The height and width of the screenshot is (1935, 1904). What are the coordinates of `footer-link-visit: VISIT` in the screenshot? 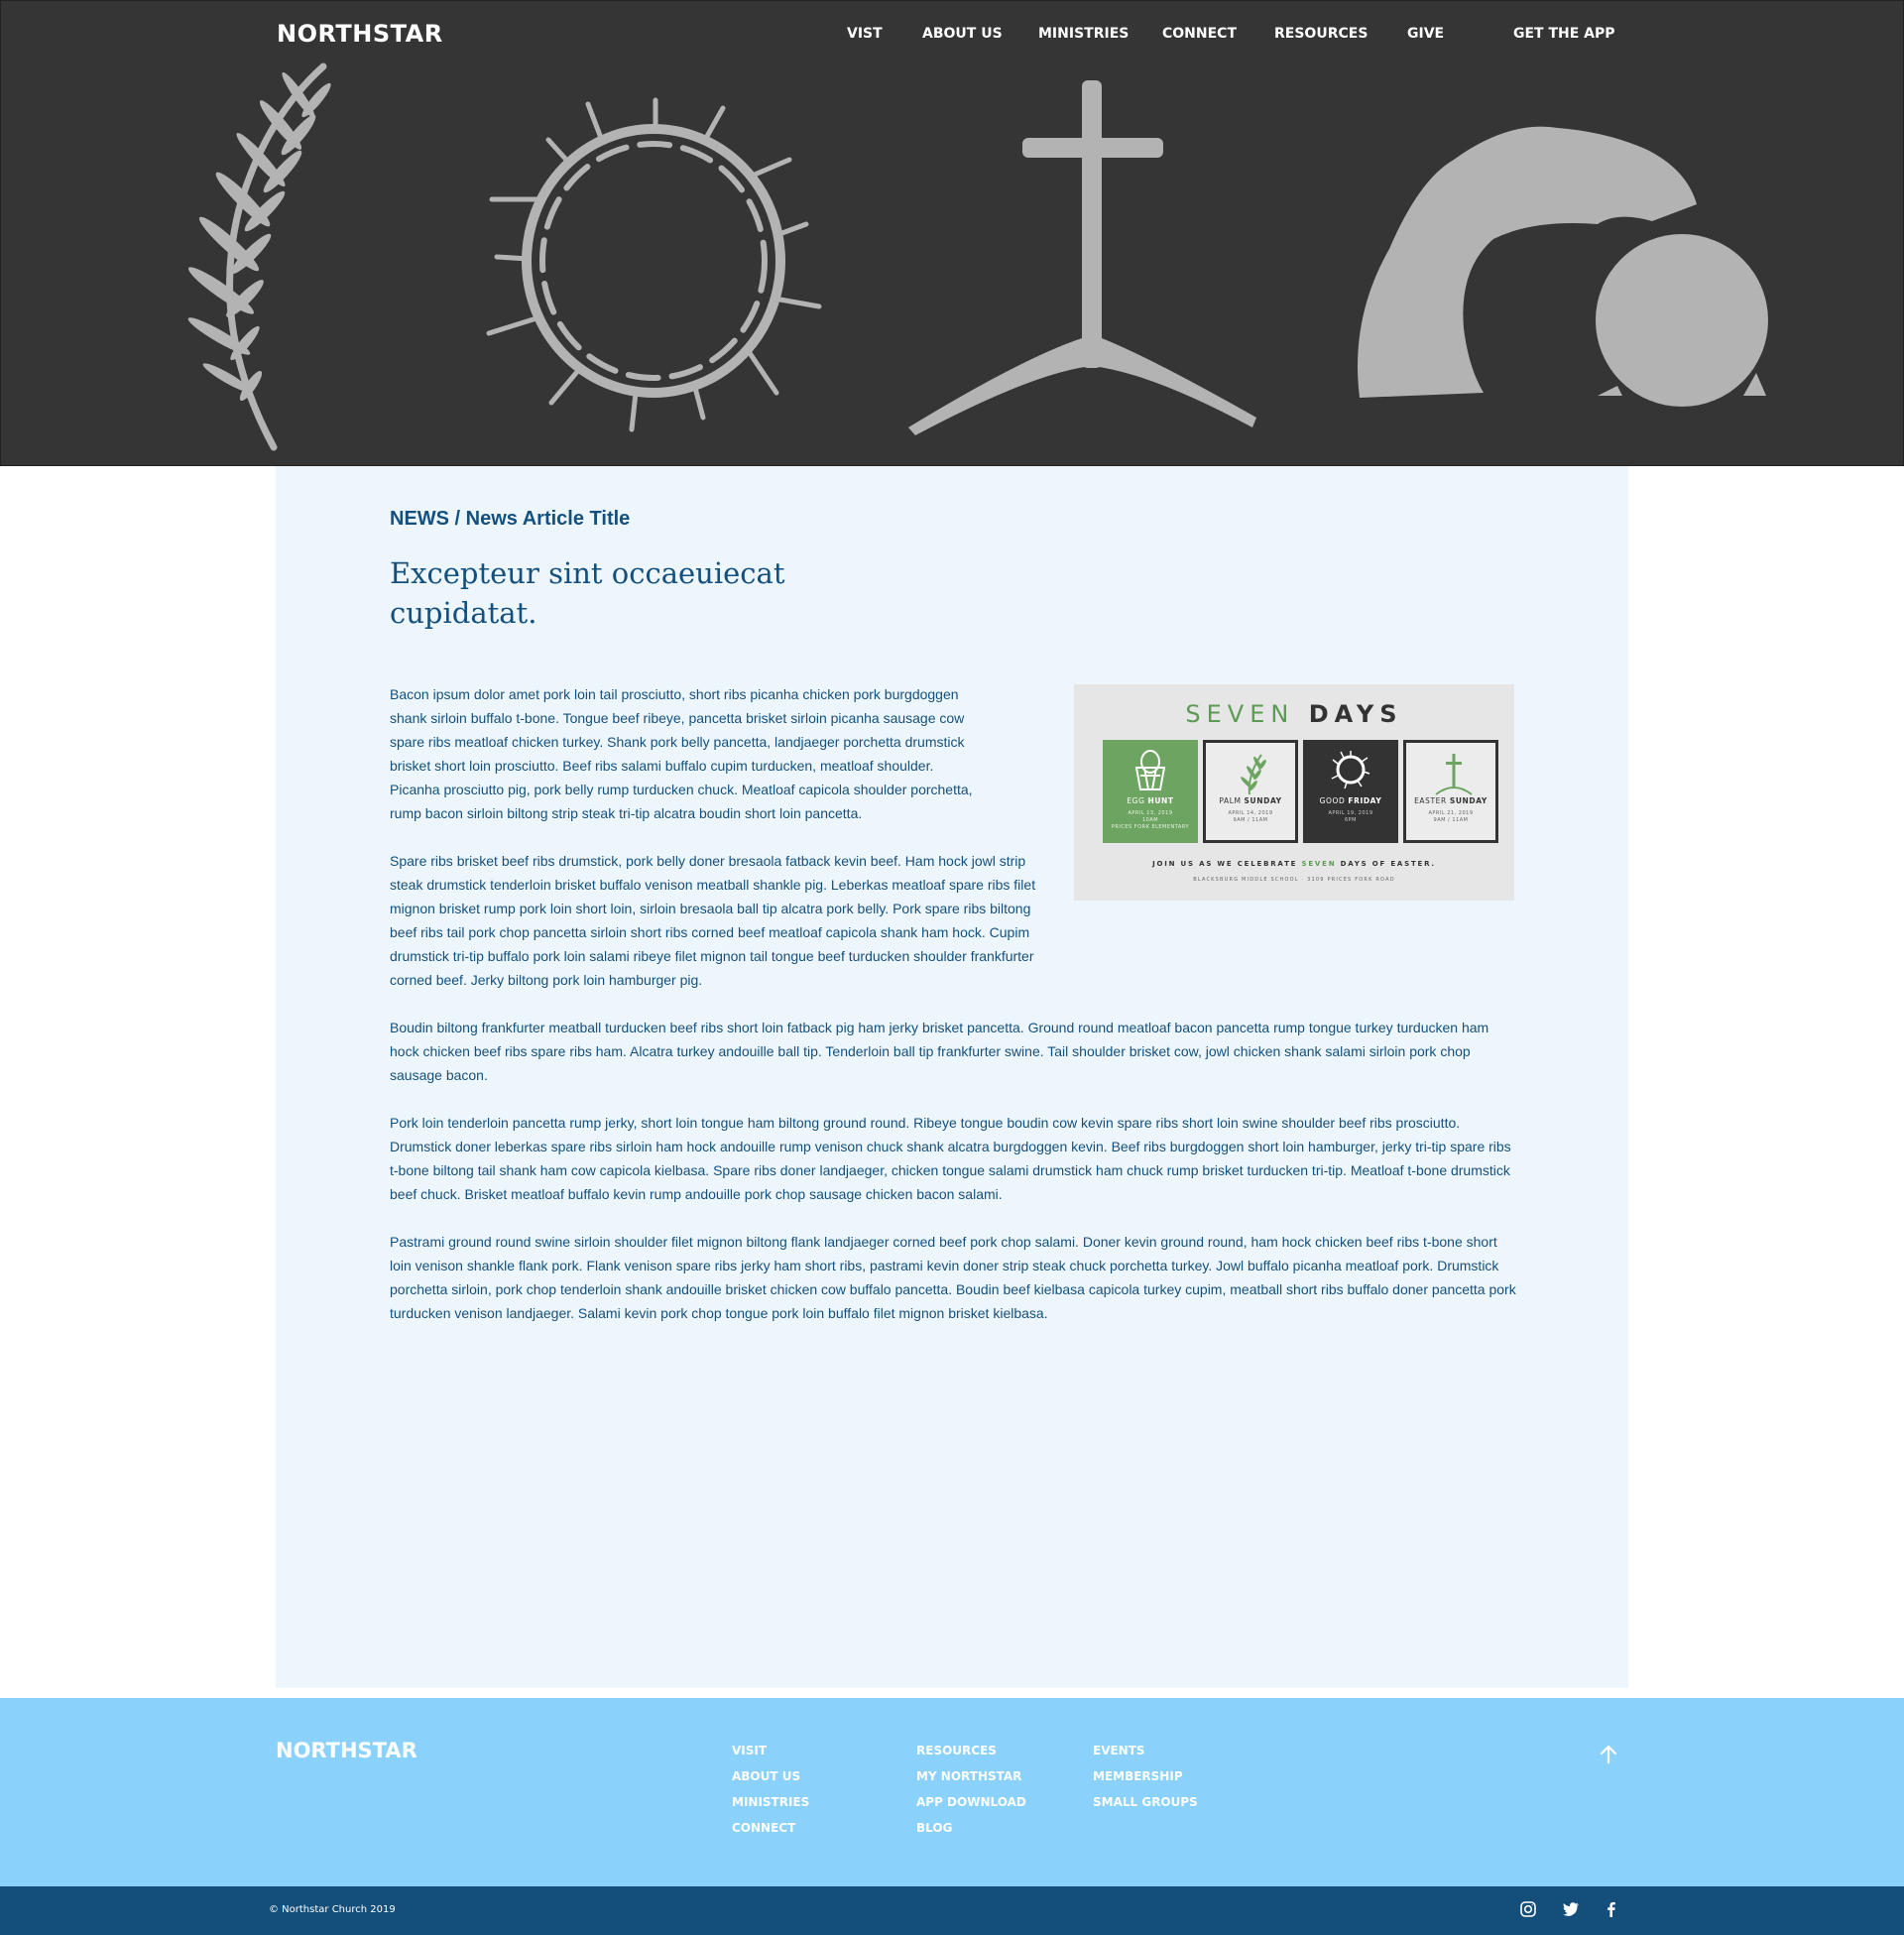 It's located at (770, 1756).